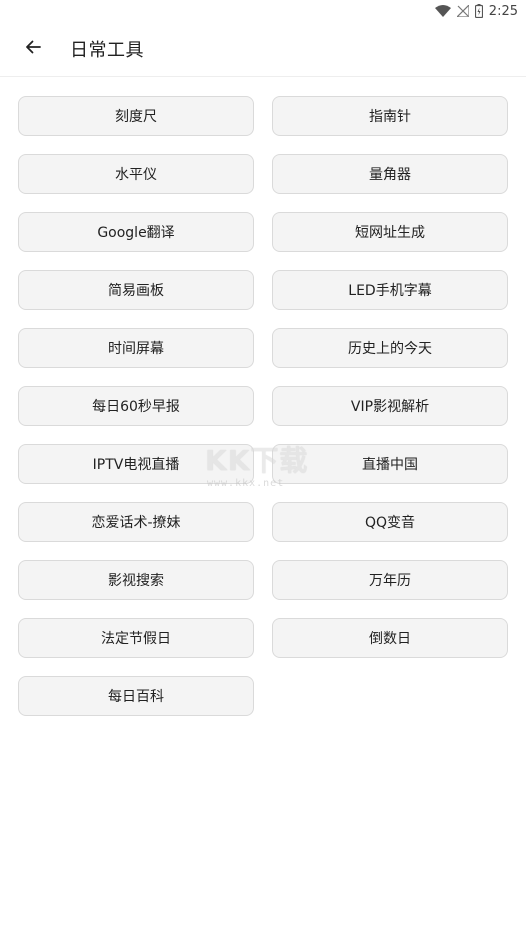 This screenshot has width=526, height=936. Describe the element at coordinates (390, 232) in the screenshot. I see `tool-button-short-url: 短网址生成` at that location.